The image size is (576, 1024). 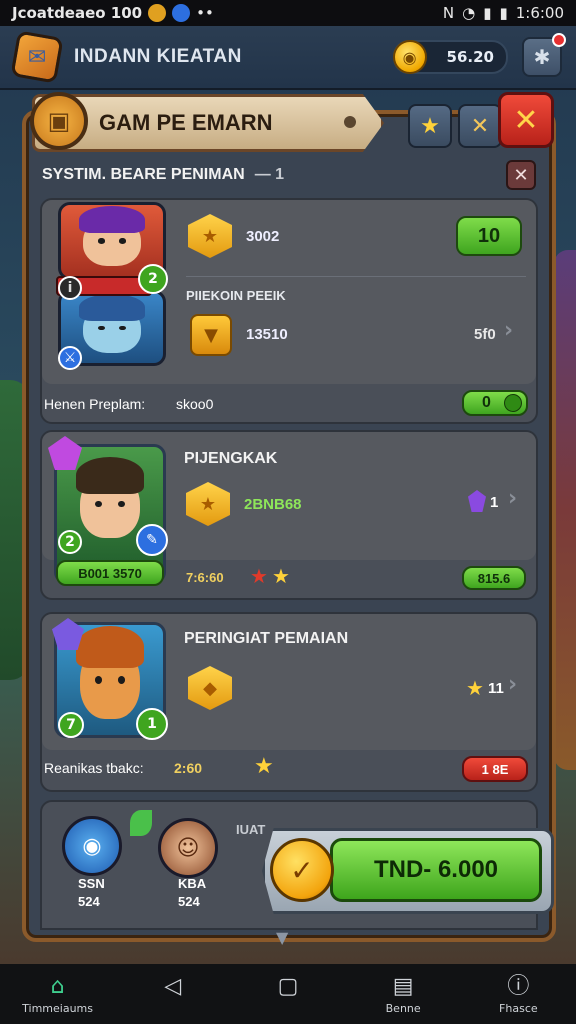 What do you see at coordinates (188, 768) in the screenshot?
I see `footer-value: 2:60` at bounding box center [188, 768].